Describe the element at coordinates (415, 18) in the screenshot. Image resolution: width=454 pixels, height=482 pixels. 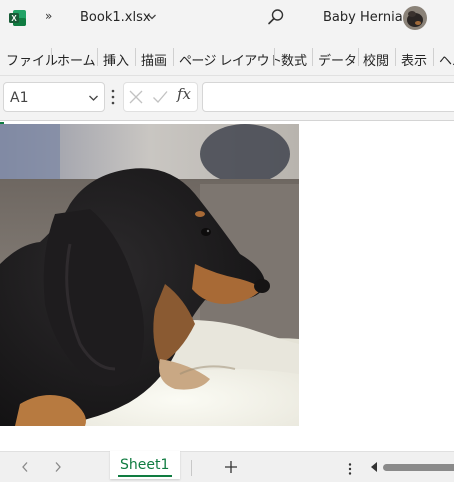
I see `avatar` at that location.